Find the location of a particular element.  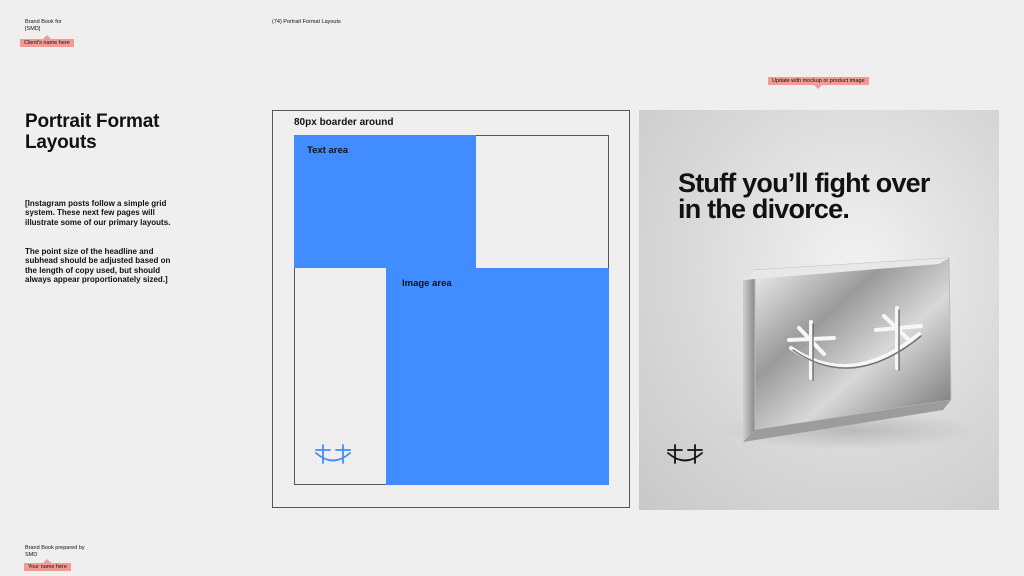

prepared-by-text: Brand Book prepared by is located at coordinates (55, 548).